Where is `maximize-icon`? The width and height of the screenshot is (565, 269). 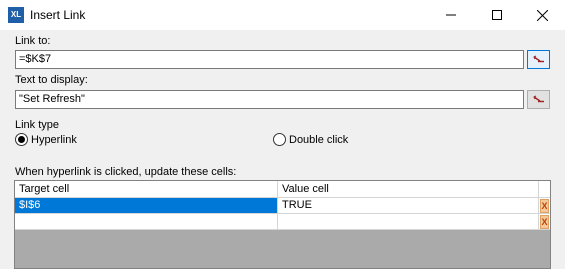
maximize-icon is located at coordinates (497, 15).